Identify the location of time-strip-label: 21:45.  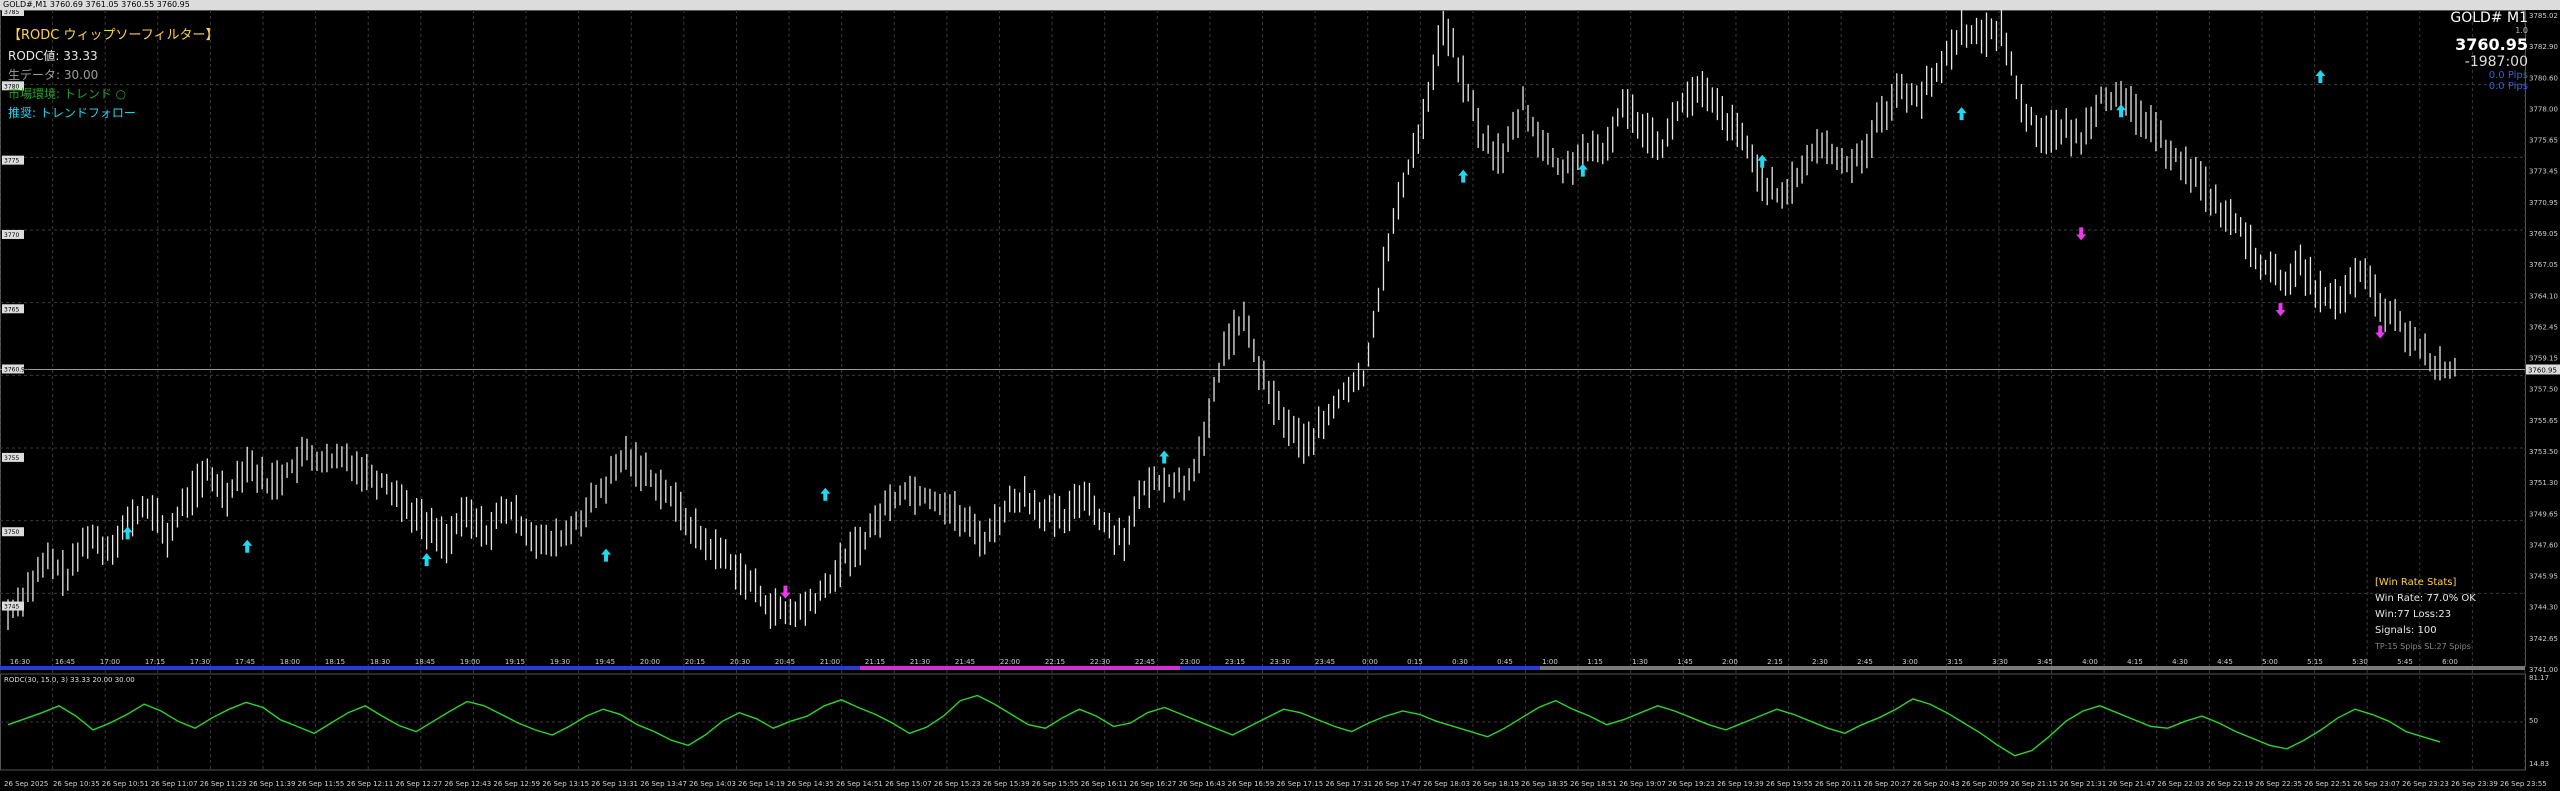
(965, 662).